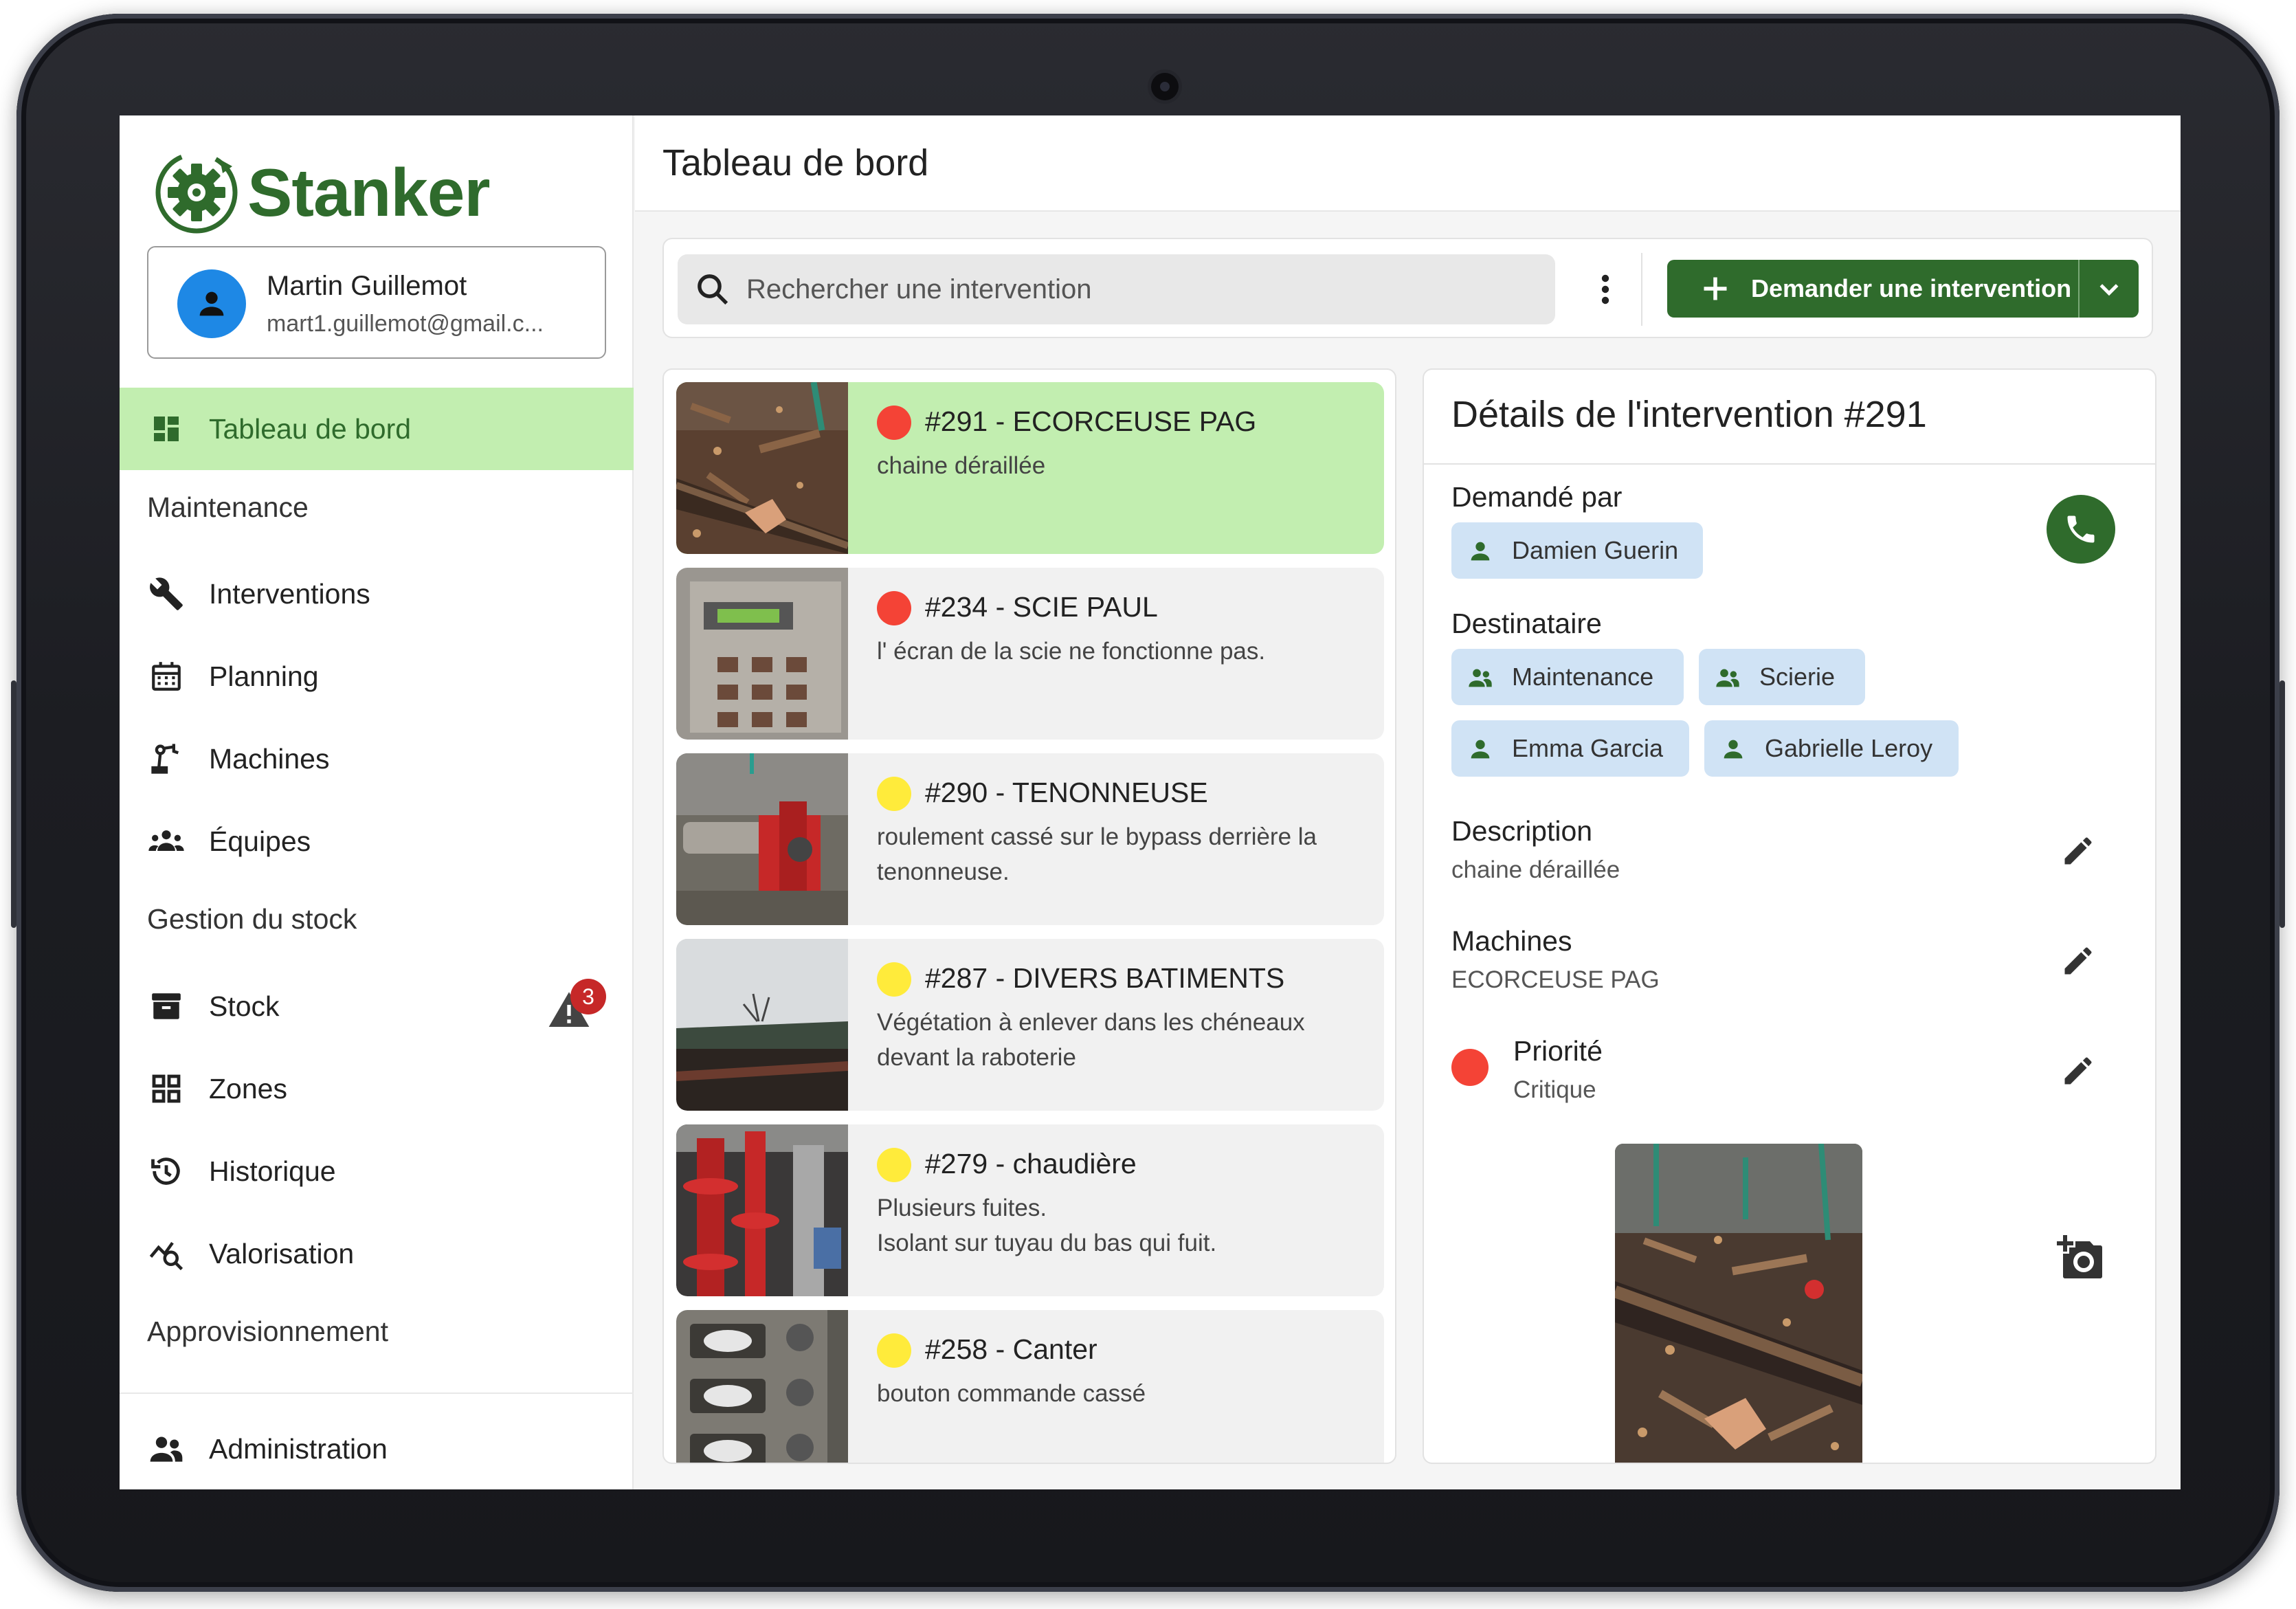 The image size is (2296, 1609). Describe the element at coordinates (1911, 288) in the screenshot. I see `request-intervention-label: Demander une intervention` at that location.